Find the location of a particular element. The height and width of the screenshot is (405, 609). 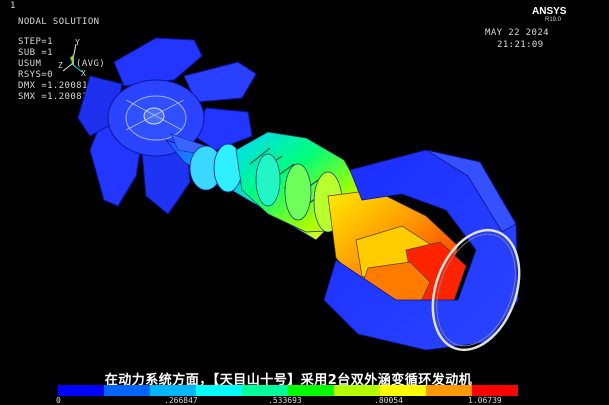

legend-tick-labels: 0 .266847 .533693 .80054 1.06739 is located at coordinates (286, 401).